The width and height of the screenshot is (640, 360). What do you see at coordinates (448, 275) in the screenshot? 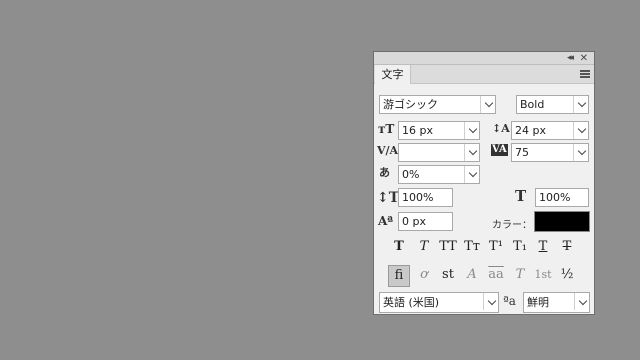
I see `swash-button: st` at bounding box center [448, 275].